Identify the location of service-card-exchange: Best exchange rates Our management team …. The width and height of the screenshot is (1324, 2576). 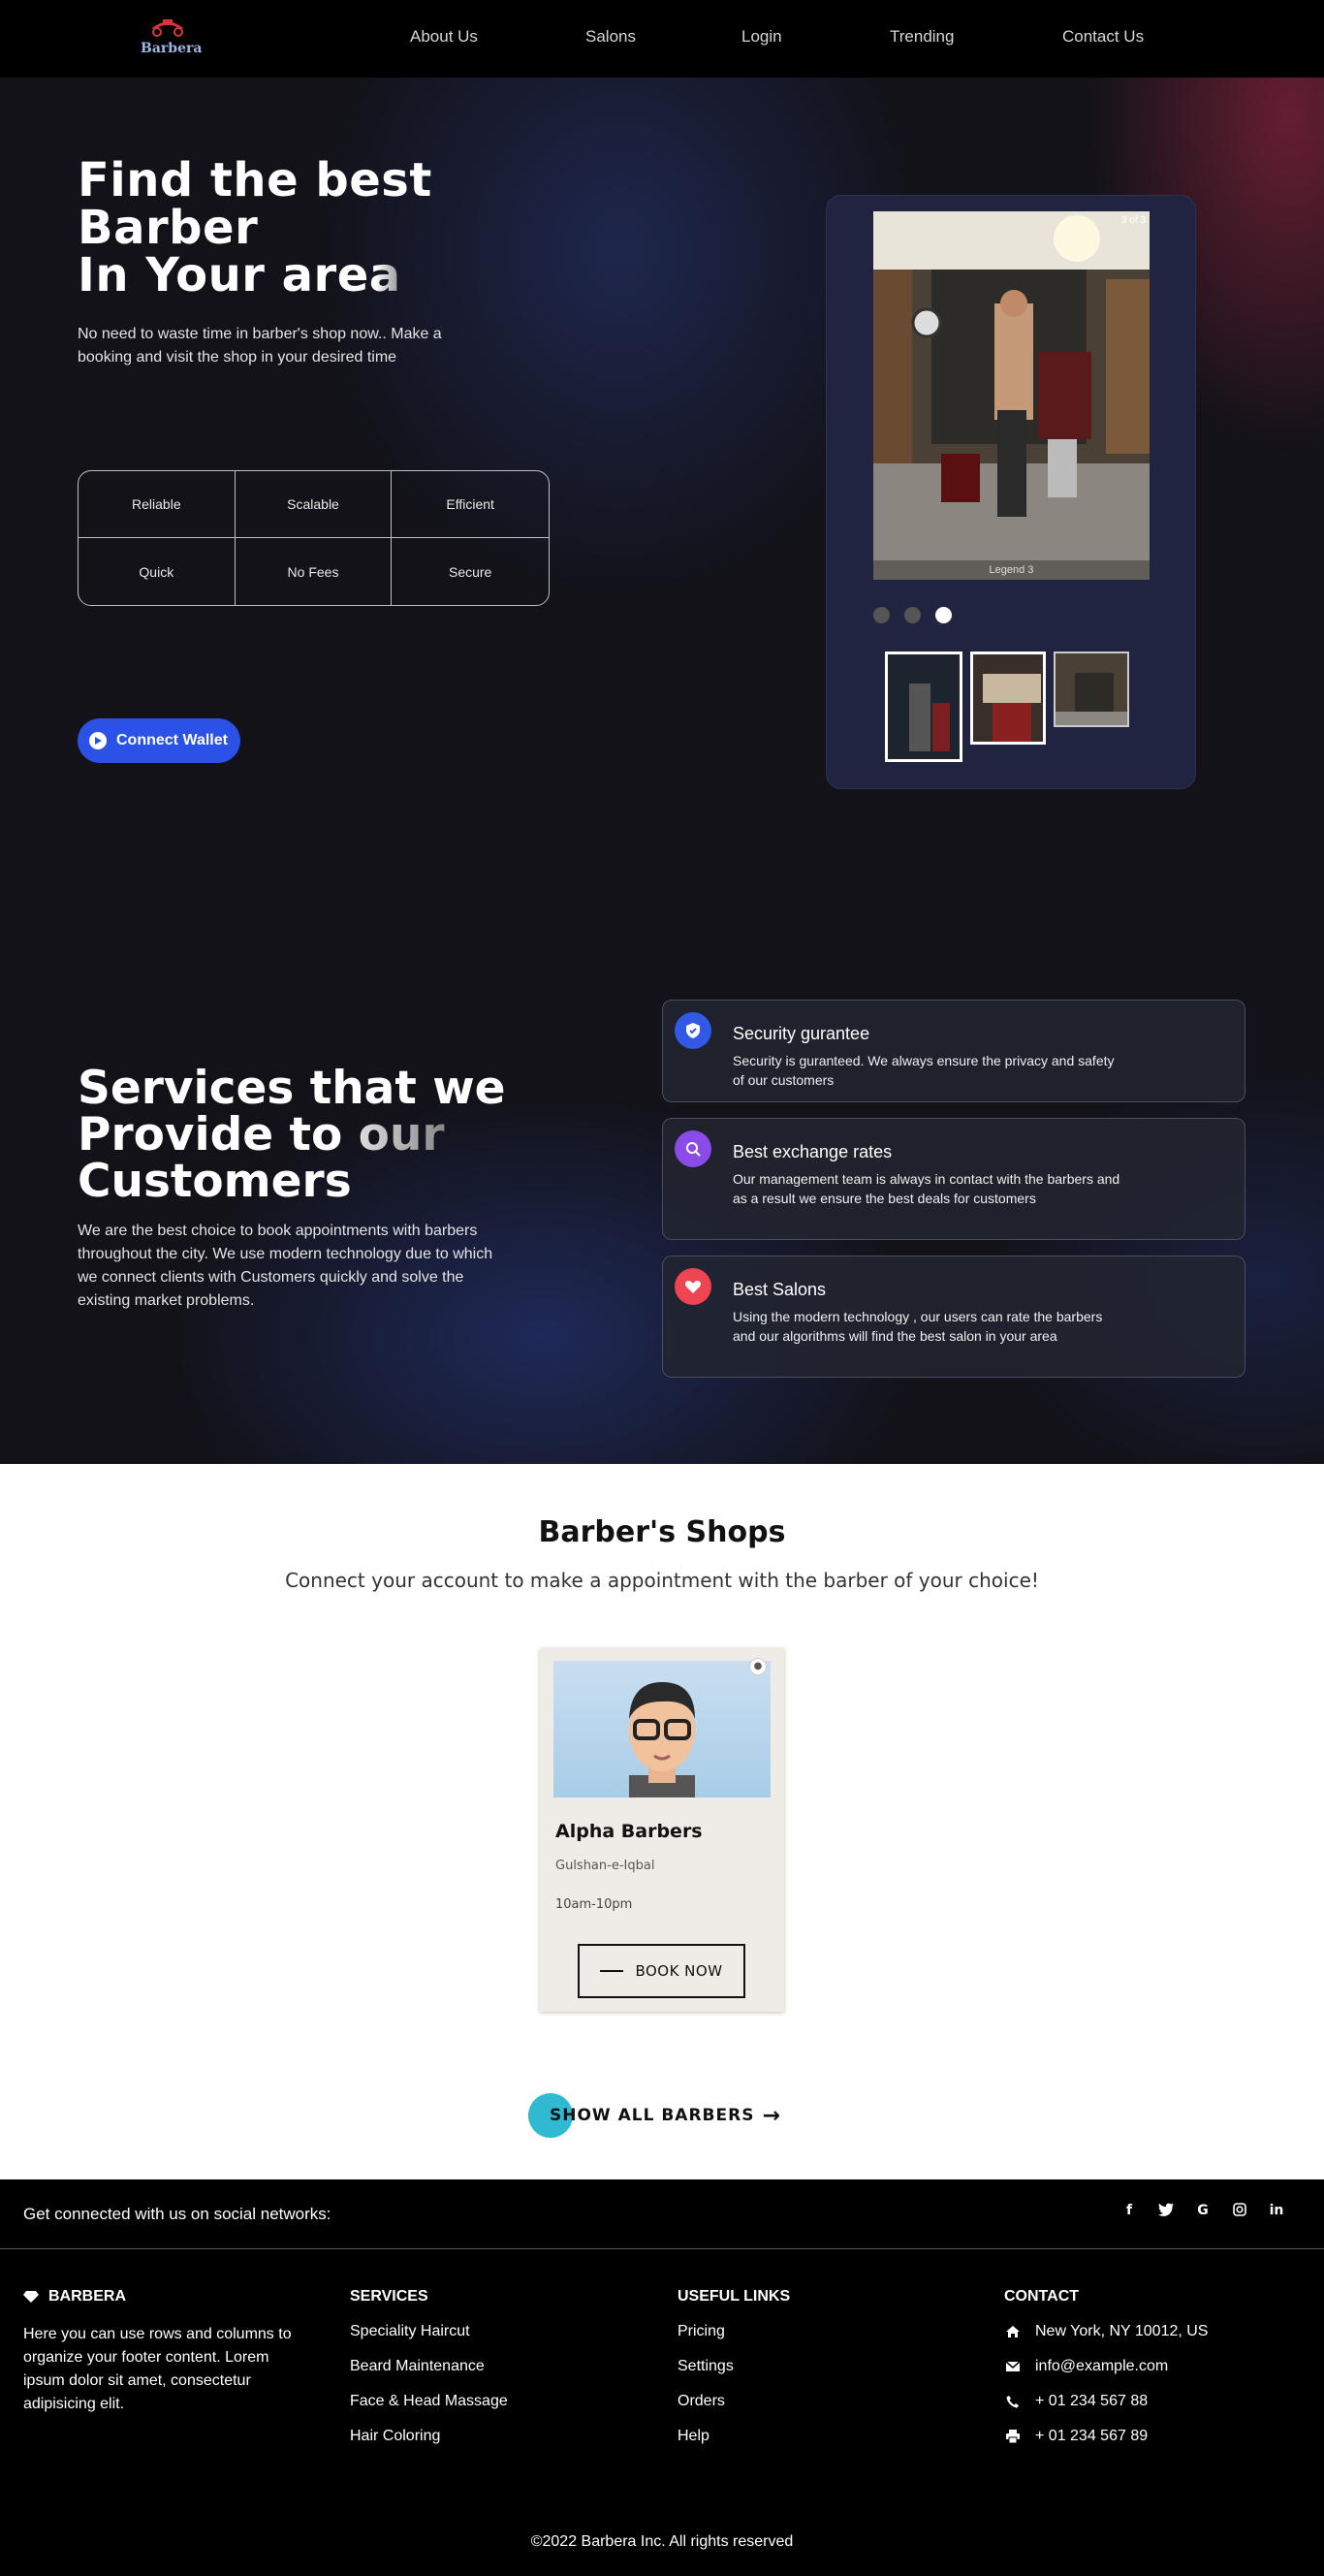
(953, 1179).